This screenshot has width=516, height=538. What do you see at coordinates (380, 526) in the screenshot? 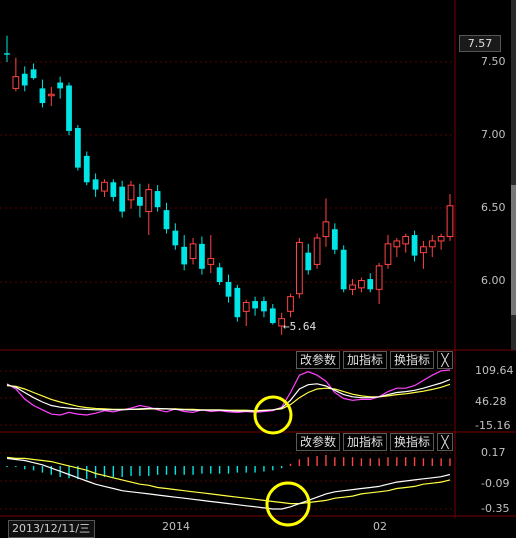
I see `time-axis-label: 02` at bounding box center [380, 526].